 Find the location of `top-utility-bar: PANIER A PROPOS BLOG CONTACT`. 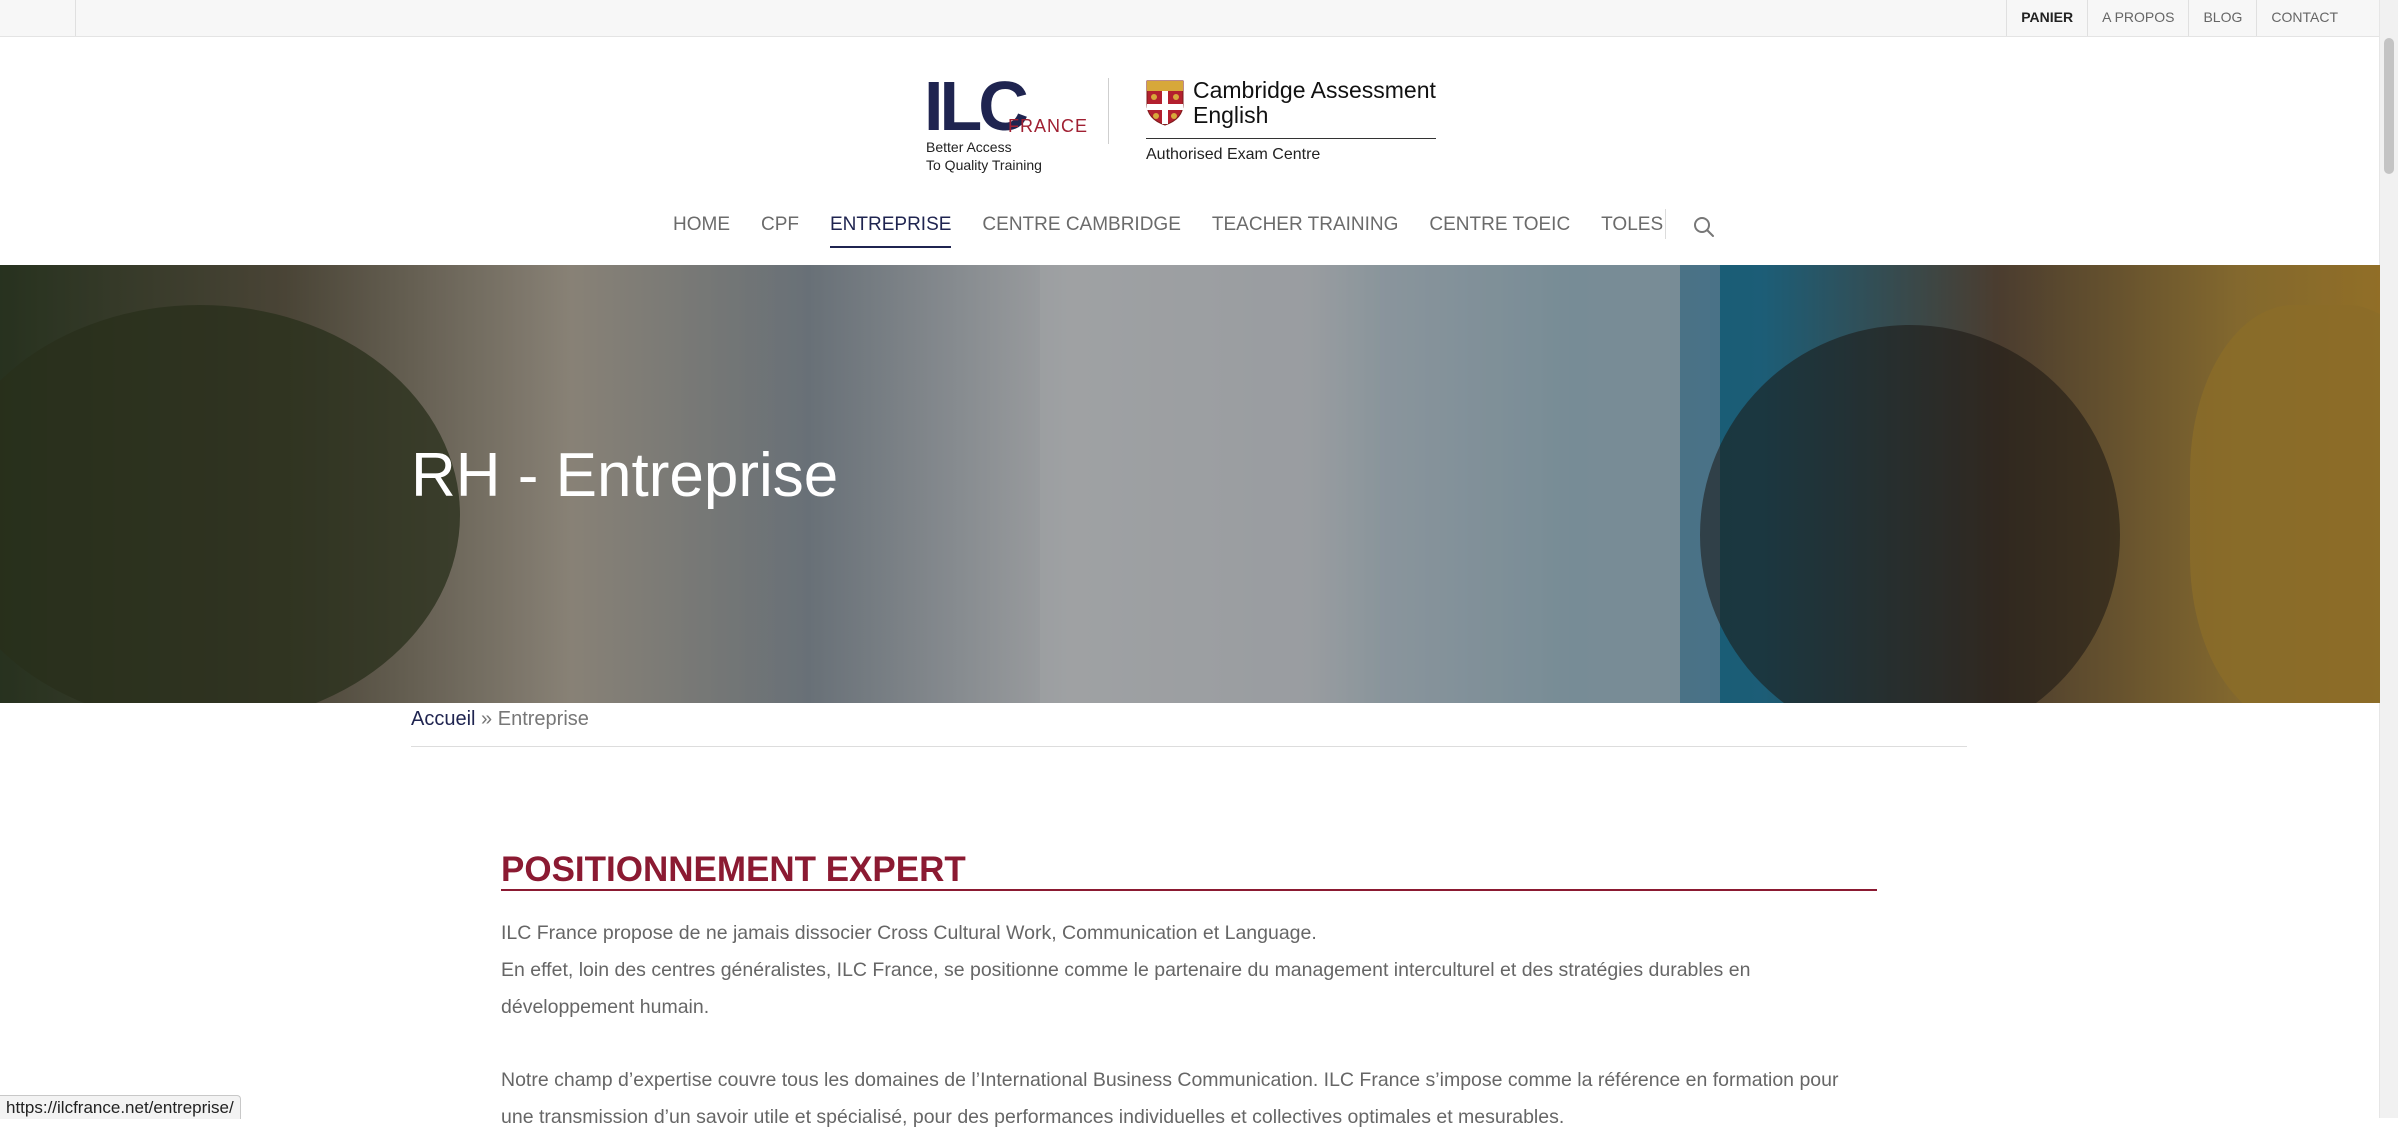

top-utility-bar: PANIER A PROPOS BLOG CONTACT is located at coordinates (1190, 18).